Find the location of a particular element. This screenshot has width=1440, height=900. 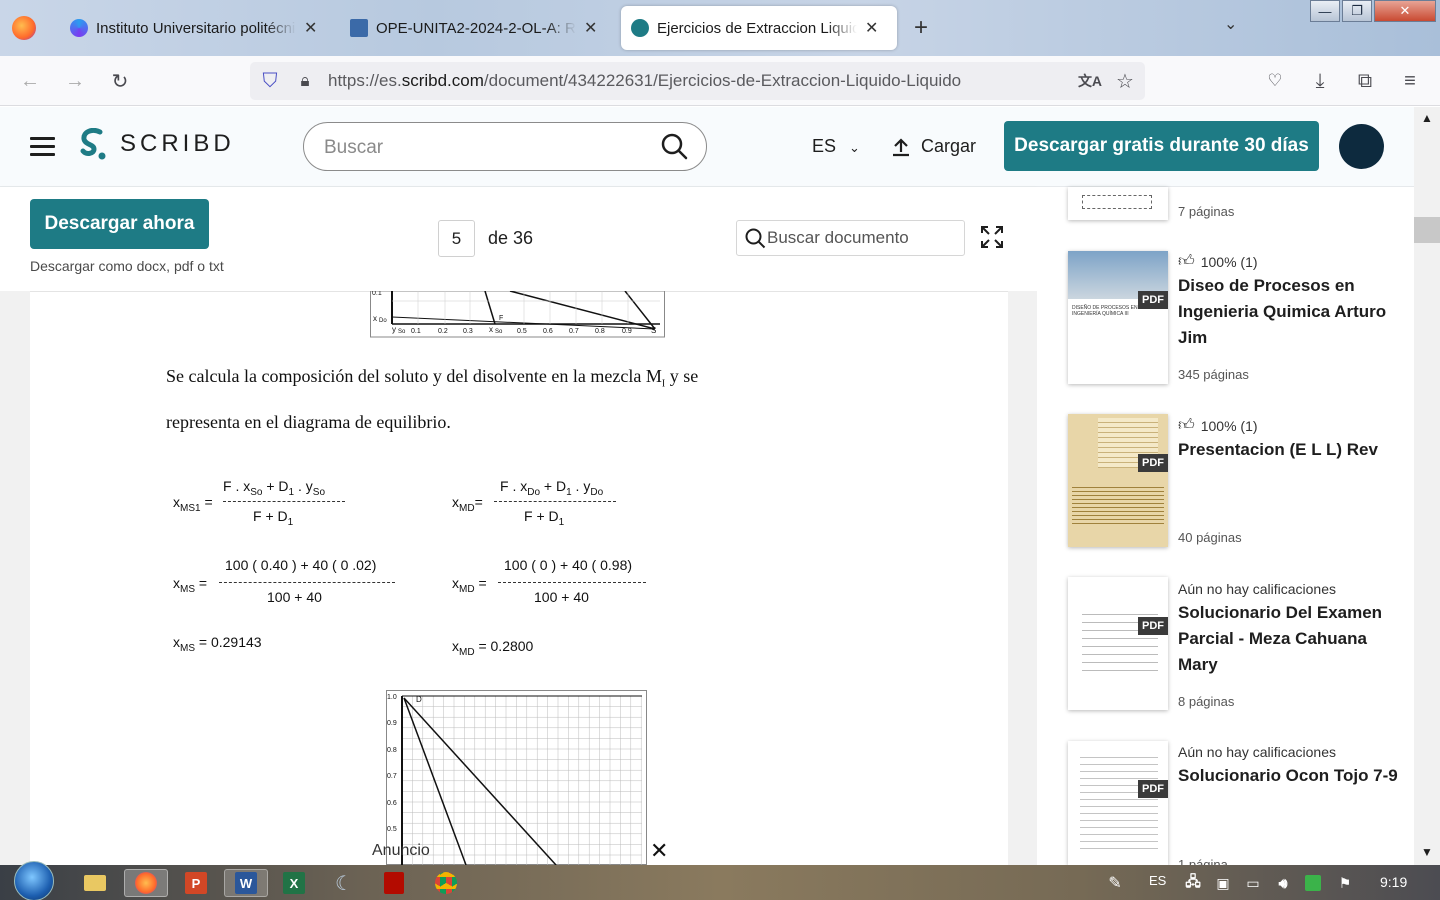

firefox-taskbar-icon is located at coordinates (146, 883).